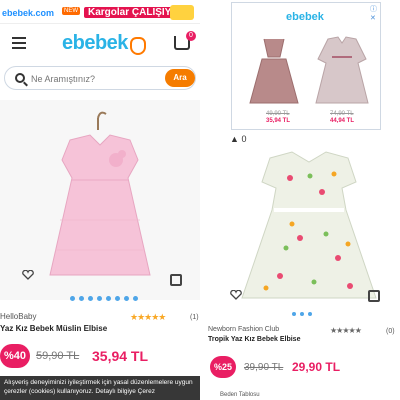 This screenshot has height=400, width=400. I want to click on search-input, so click(91, 79).